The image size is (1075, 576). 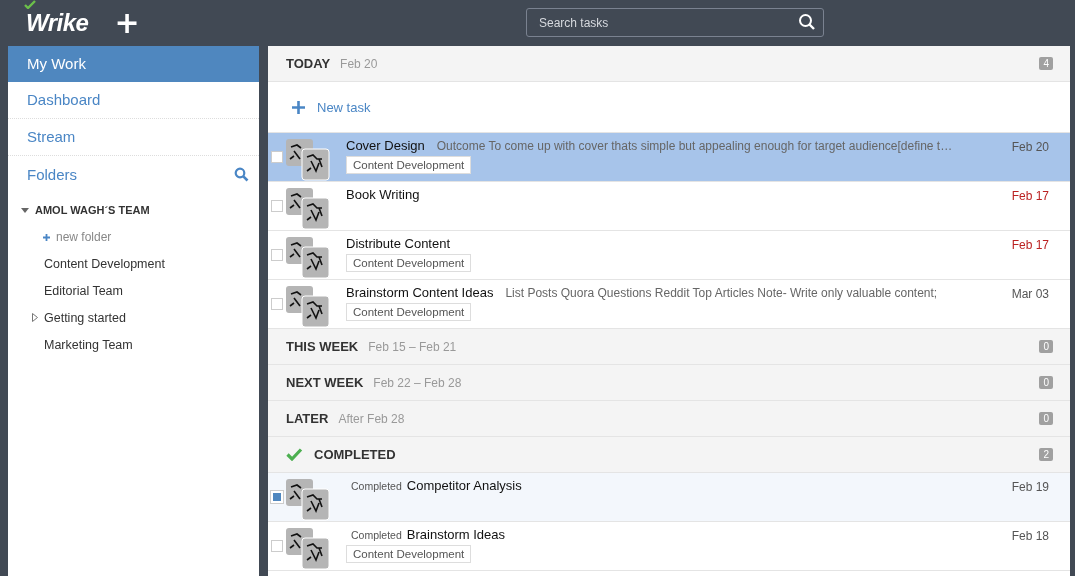 What do you see at coordinates (669, 419) in the screenshot?
I see `section-header: LATER After Feb 28 0` at bounding box center [669, 419].